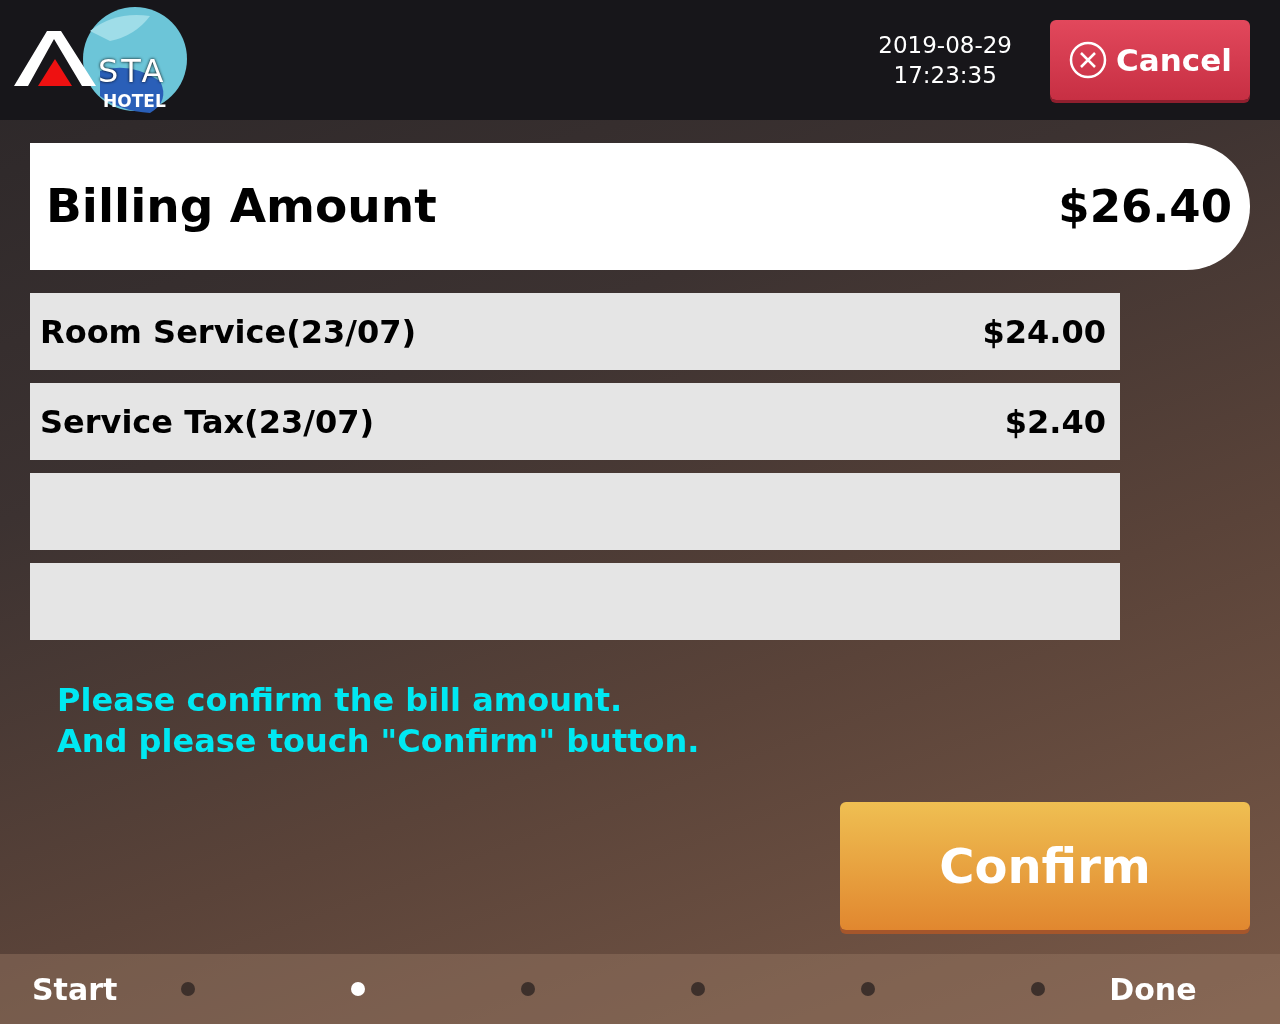 Image resolution: width=1280 pixels, height=1024 pixels. I want to click on cancel-button: Cancel, so click(1150, 60).